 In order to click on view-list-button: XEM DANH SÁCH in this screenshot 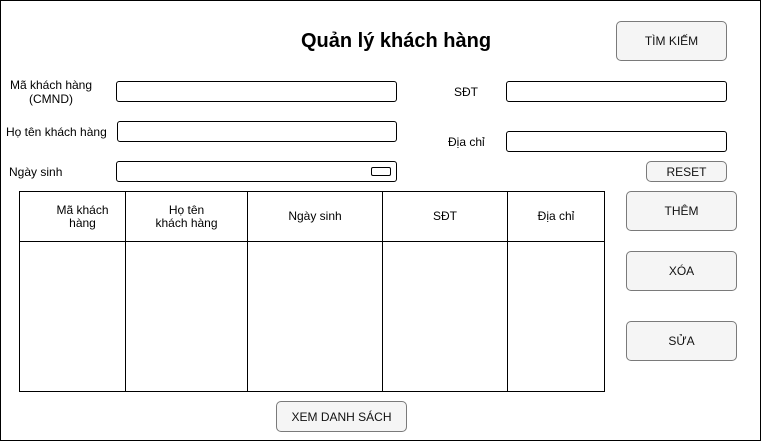, I will do `click(341, 416)`.